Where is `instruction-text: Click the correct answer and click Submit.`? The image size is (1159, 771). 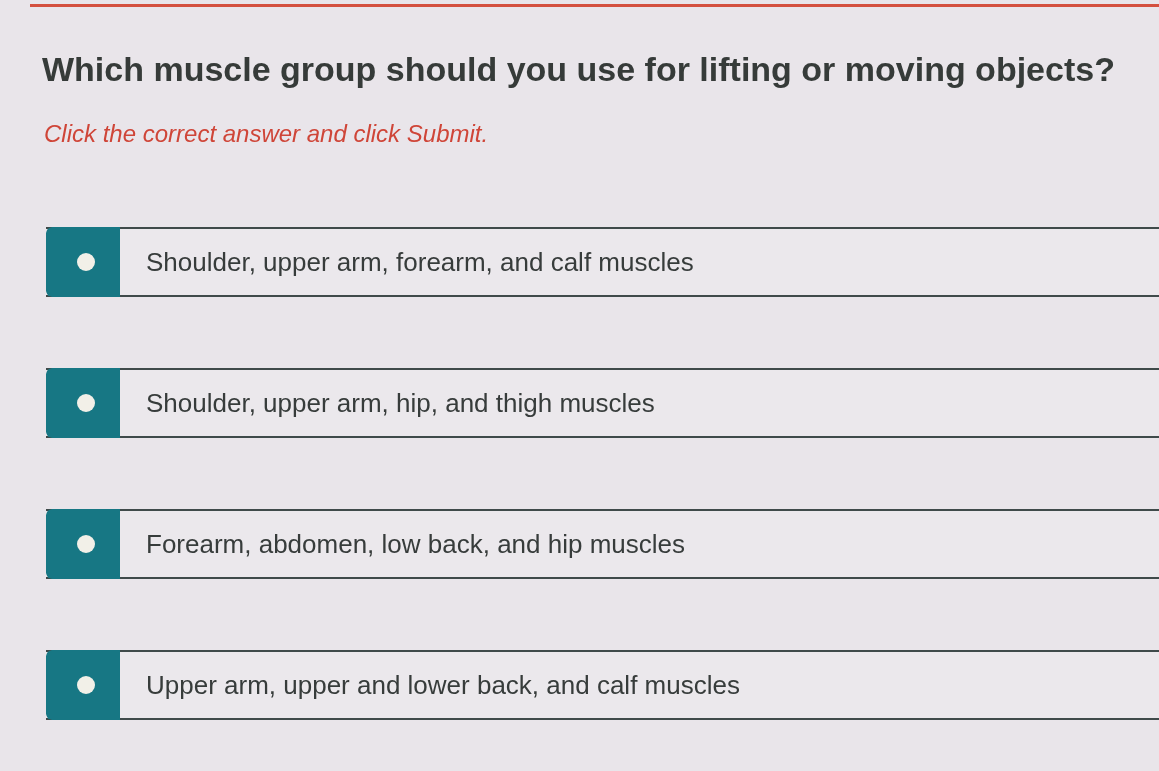 instruction-text: Click the correct answer and click Submit. is located at coordinates (266, 134).